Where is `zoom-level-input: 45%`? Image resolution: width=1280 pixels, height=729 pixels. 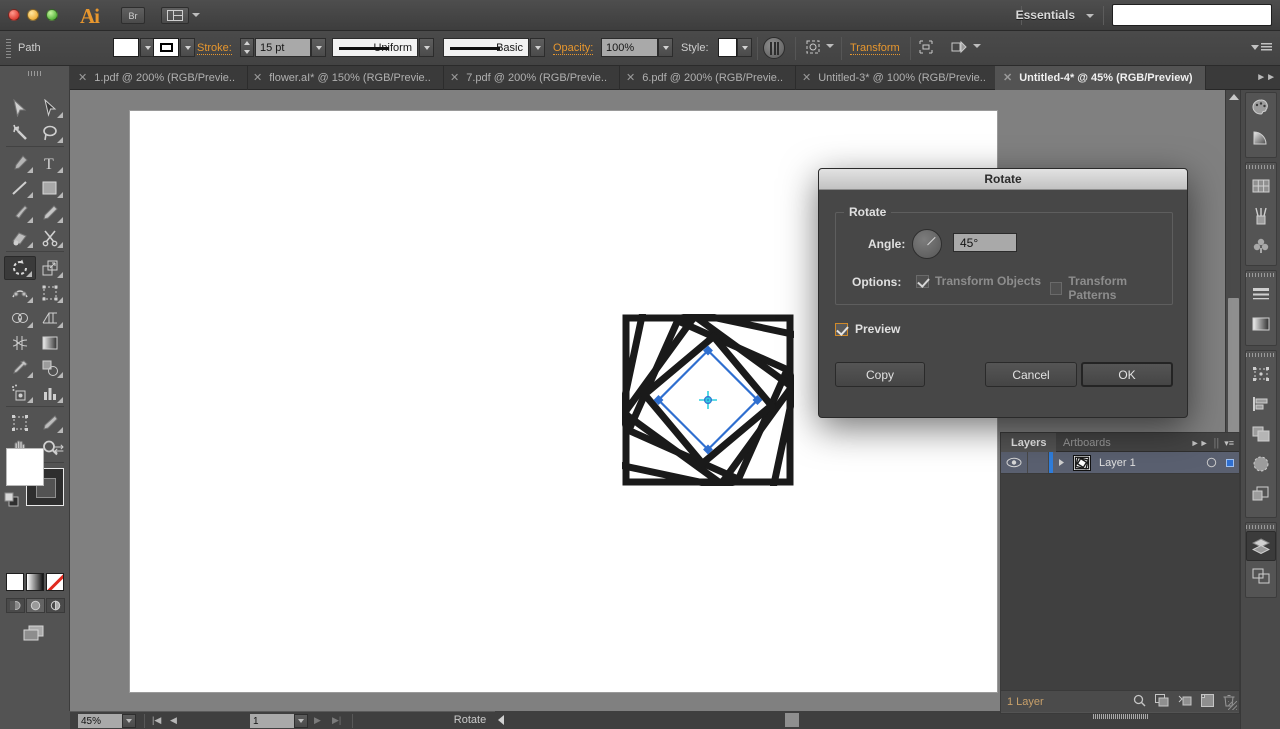
zoom-level-input: 45% is located at coordinates (100, 721).